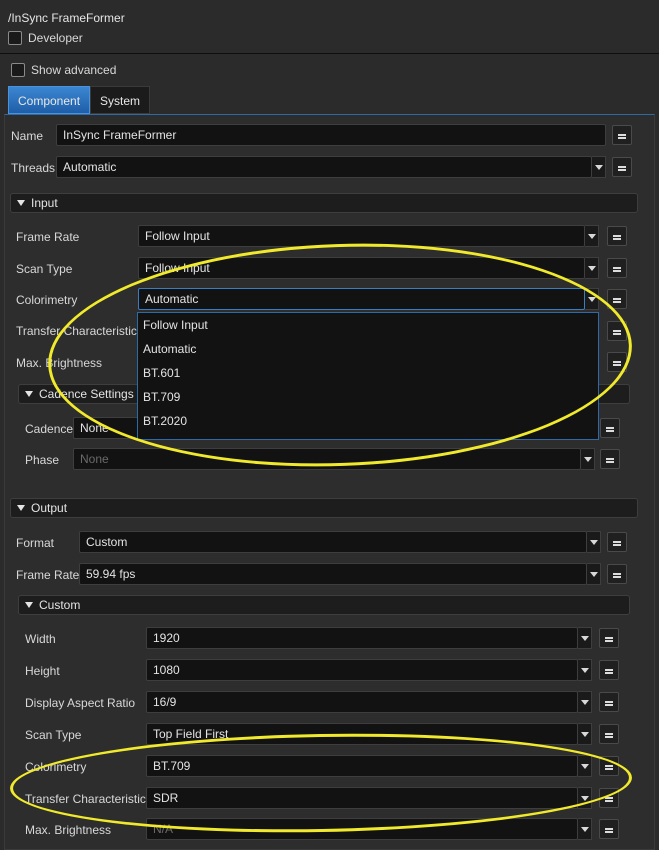  What do you see at coordinates (120, 100) in the screenshot?
I see `tab-system: System` at bounding box center [120, 100].